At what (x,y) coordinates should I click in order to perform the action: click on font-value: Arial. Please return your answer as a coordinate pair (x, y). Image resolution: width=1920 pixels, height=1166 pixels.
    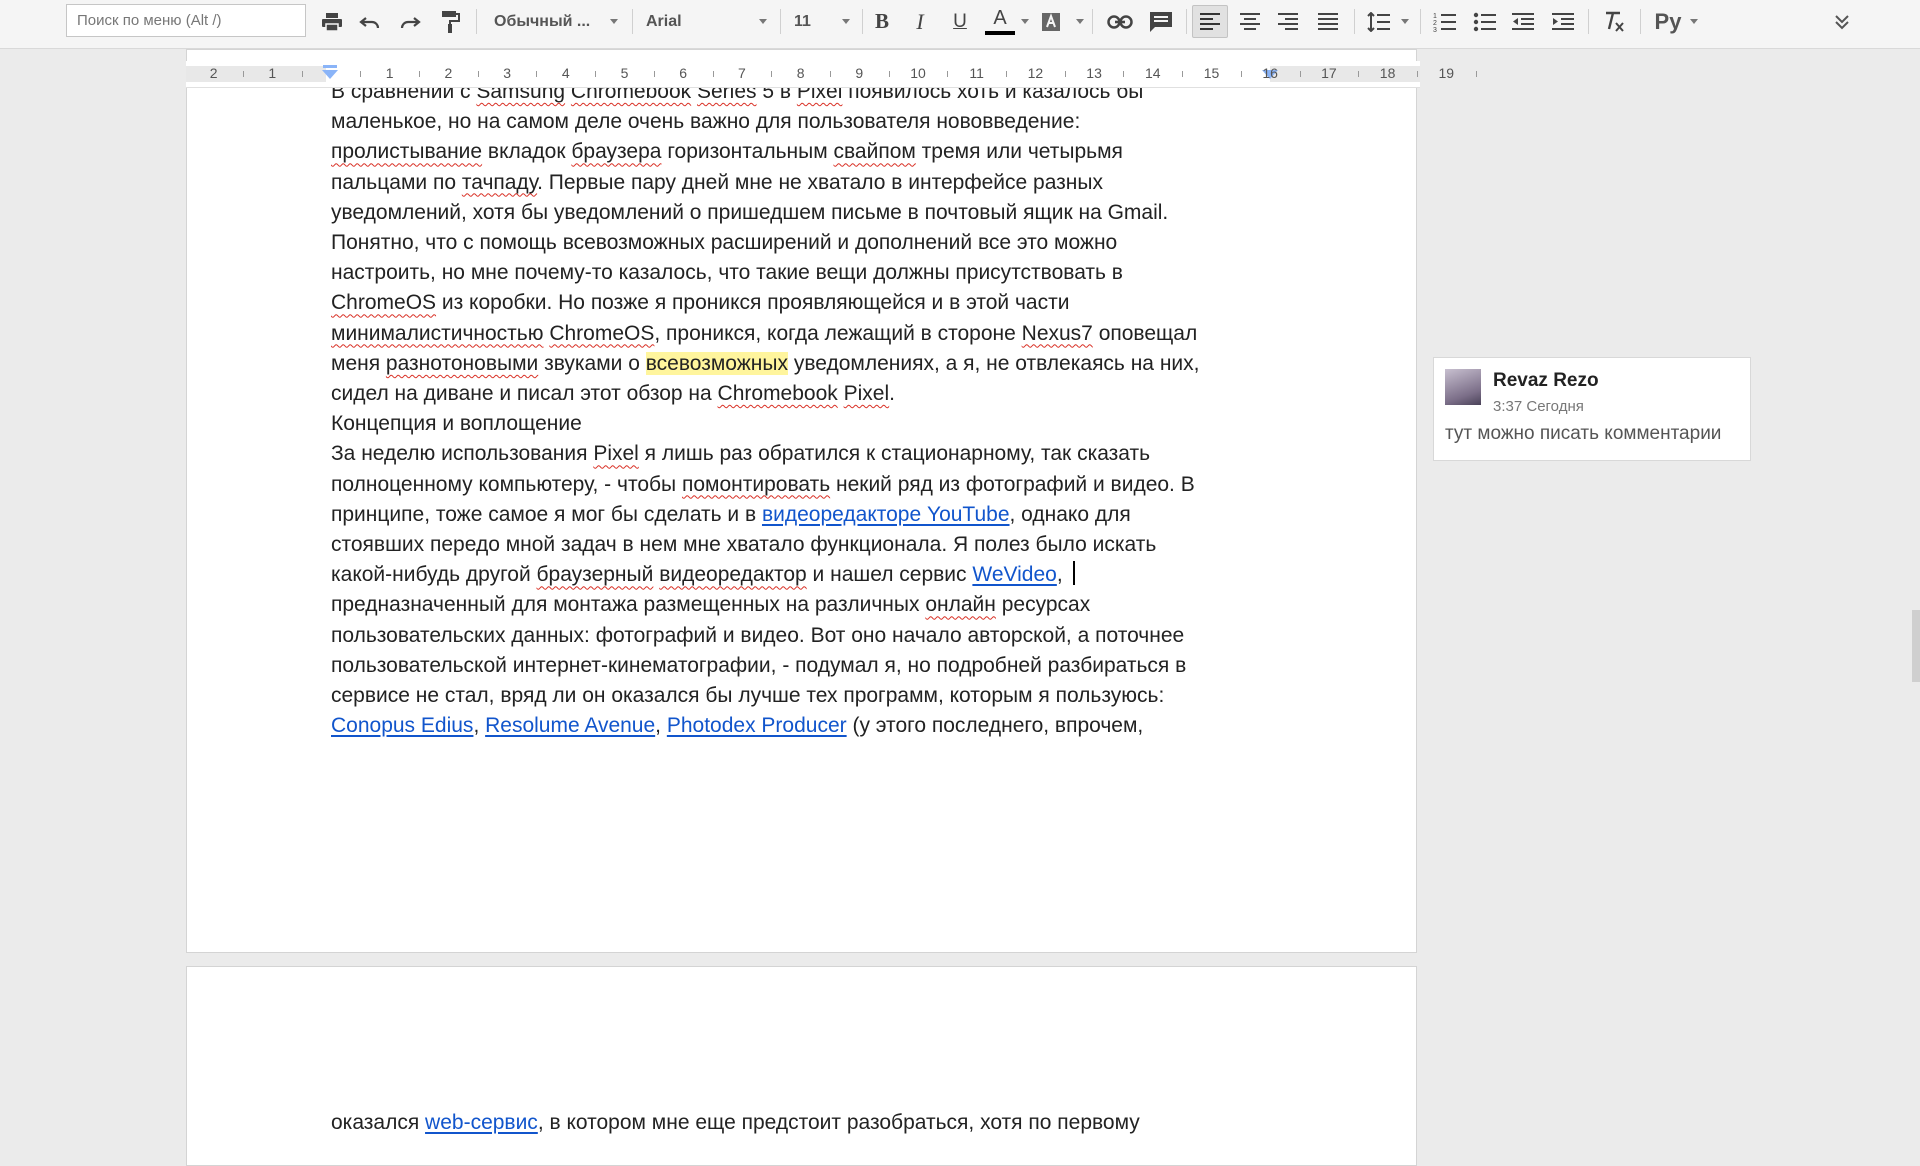
    Looking at the image, I should click on (664, 21).